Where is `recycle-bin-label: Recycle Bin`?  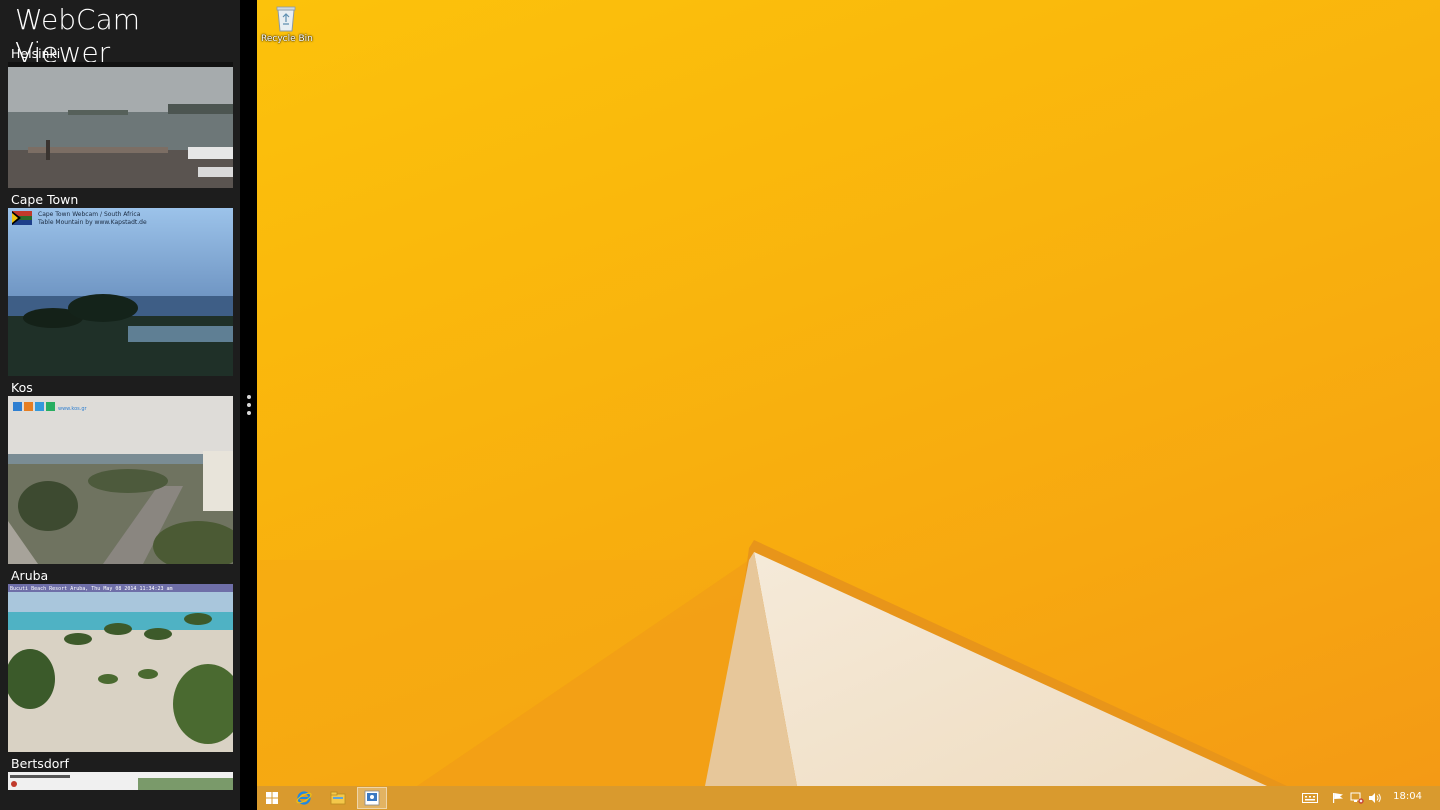 recycle-bin-label: Recycle Bin is located at coordinates (287, 39).